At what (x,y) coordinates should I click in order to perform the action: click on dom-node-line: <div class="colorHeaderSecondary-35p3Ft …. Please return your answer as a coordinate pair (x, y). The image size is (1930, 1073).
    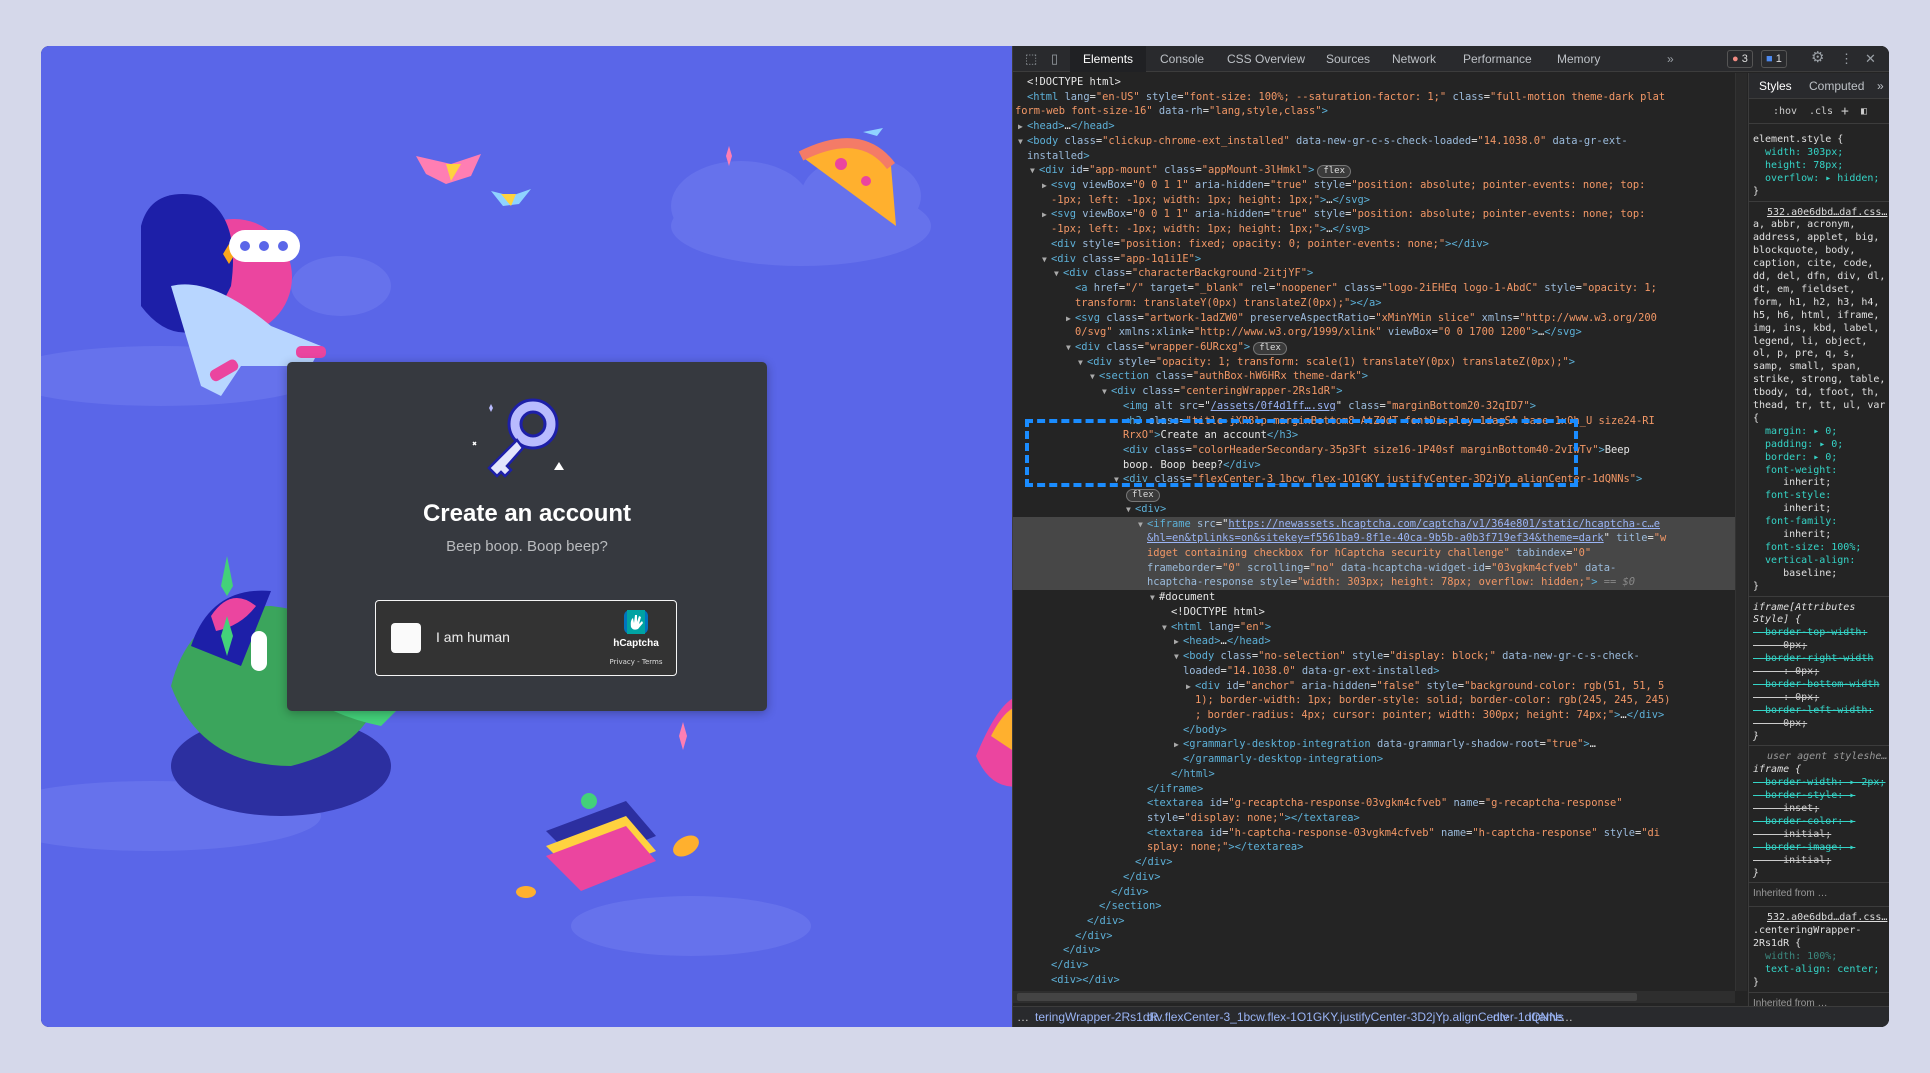
    Looking at the image, I should click on (1379, 450).